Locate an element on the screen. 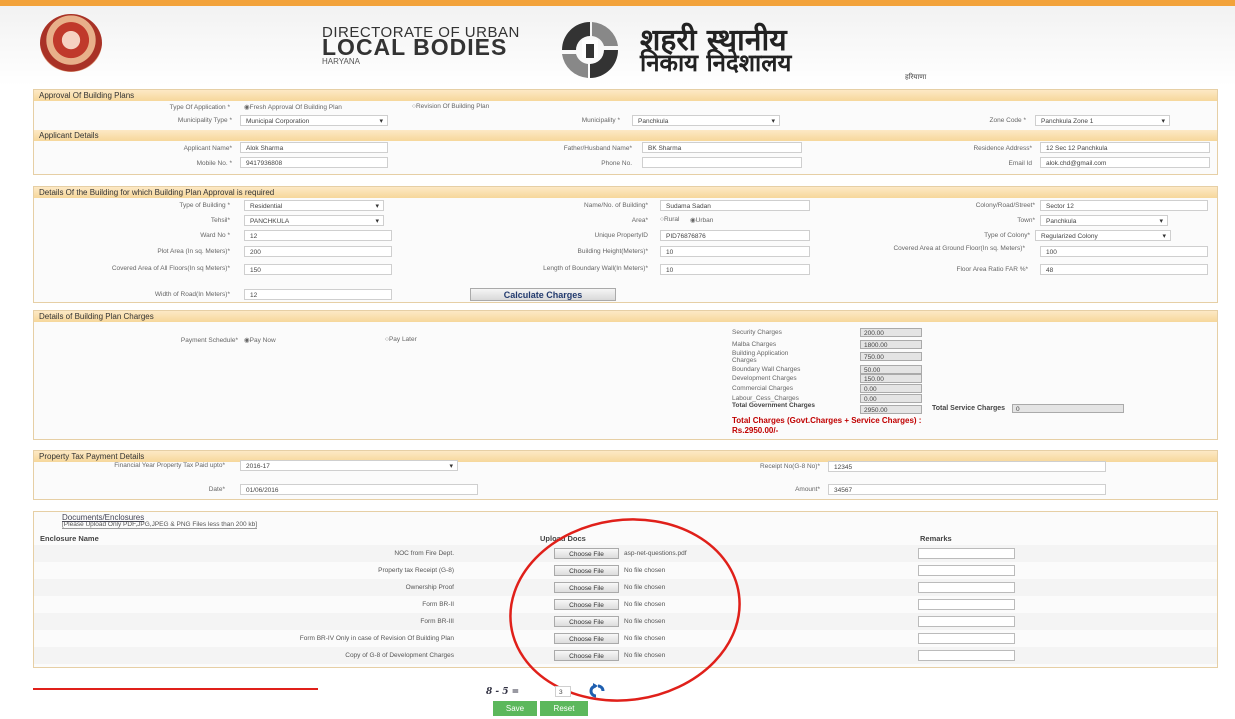  reset-button: Reset is located at coordinates (564, 708).